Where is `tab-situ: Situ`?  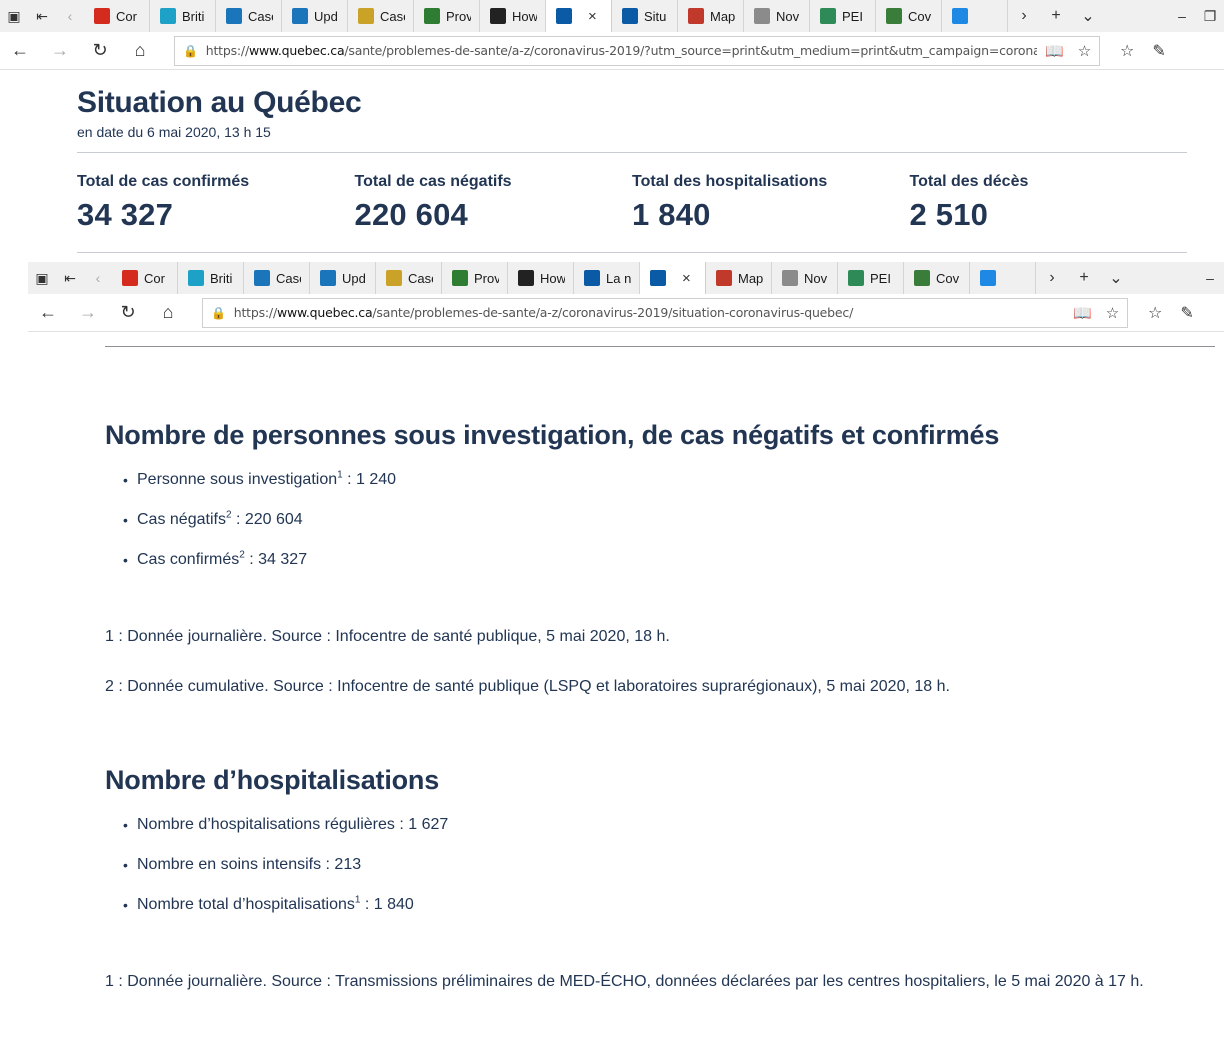
tab-situ: Situ is located at coordinates (645, 16).